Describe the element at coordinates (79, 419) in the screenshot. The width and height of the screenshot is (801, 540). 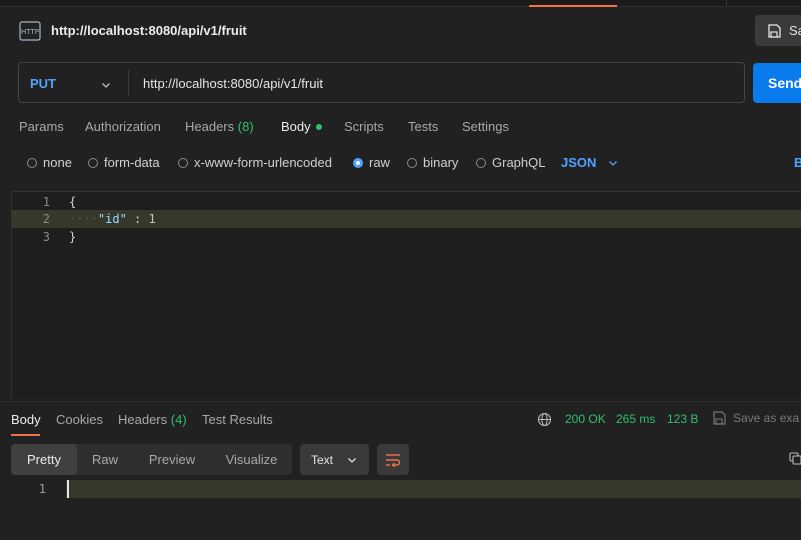
I see `response-tab-cookies: Cookies` at that location.